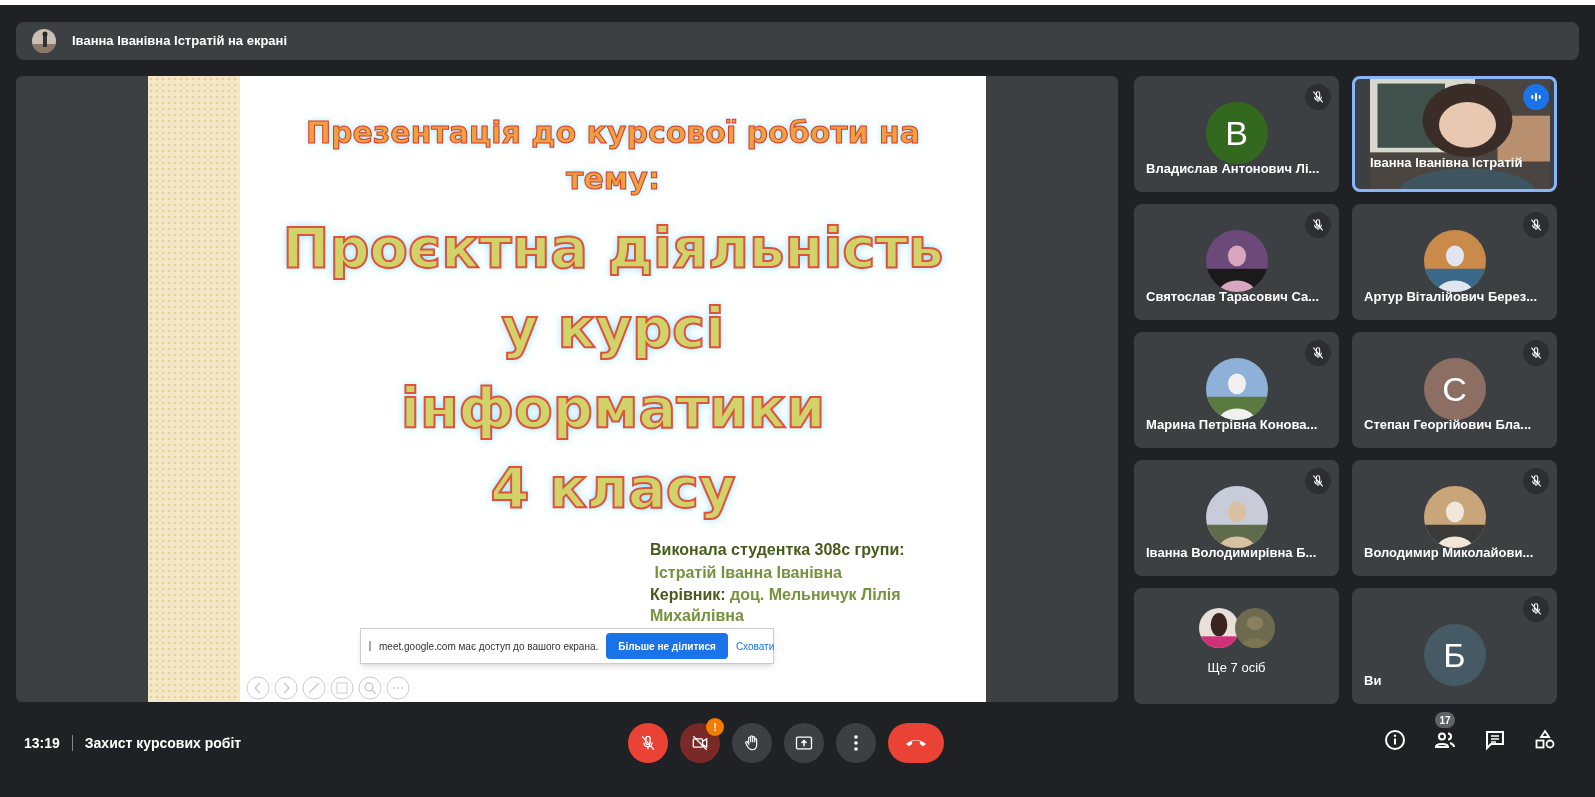 The width and height of the screenshot is (1595, 797). I want to click on author-line: Керівник: доц. Мельничук Лілія Михайлівна, so click(776, 605).